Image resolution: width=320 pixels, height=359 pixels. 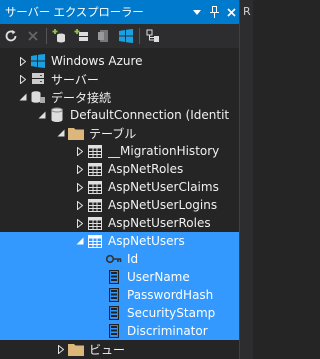 What do you see at coordinates (164, 151) in the screenshot?
I see `tree-node-label: __MigrationHistory` at bounding box center [164, 151].